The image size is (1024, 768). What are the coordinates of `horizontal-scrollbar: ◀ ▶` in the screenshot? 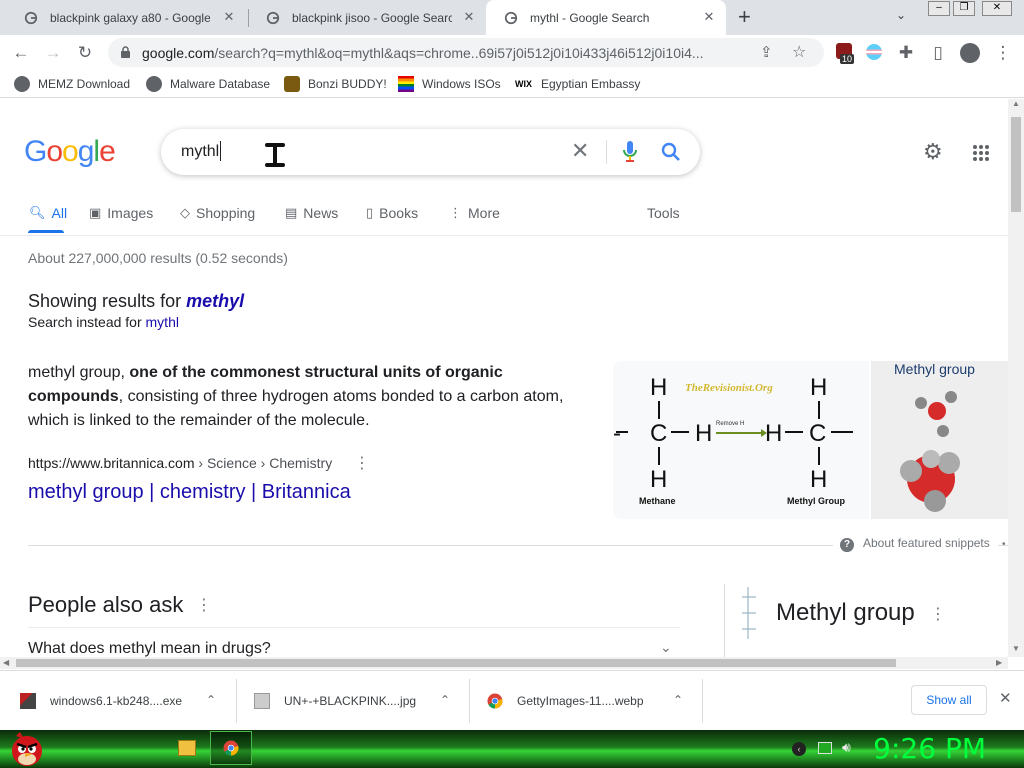 It's located at (504, 663).